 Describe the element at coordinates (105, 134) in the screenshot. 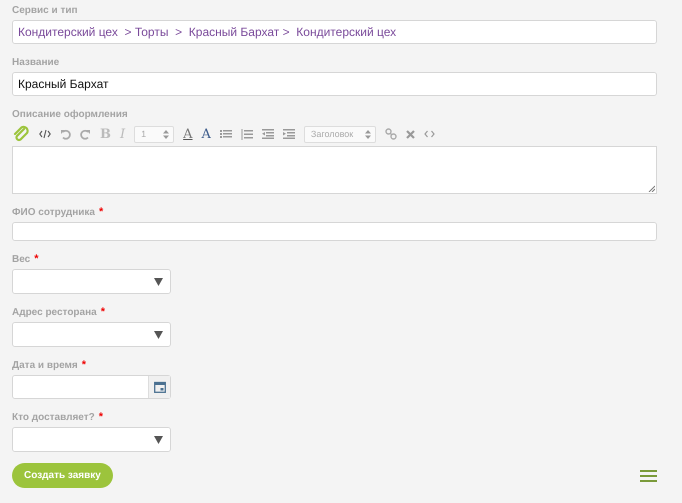

I see `format-button: B` at that location.